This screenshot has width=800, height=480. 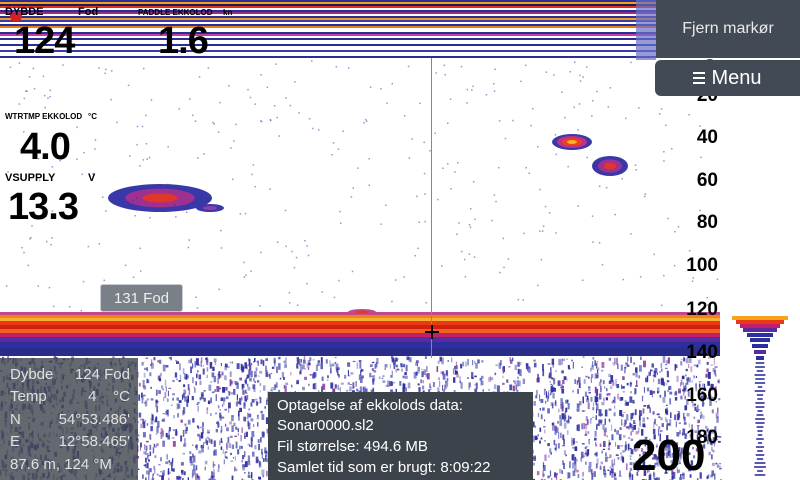 What do you see at coordinates (325, 425) in the screenshot?
I see `recording-filename: Sonar0000.sl2` at bounding box center [325, 425].